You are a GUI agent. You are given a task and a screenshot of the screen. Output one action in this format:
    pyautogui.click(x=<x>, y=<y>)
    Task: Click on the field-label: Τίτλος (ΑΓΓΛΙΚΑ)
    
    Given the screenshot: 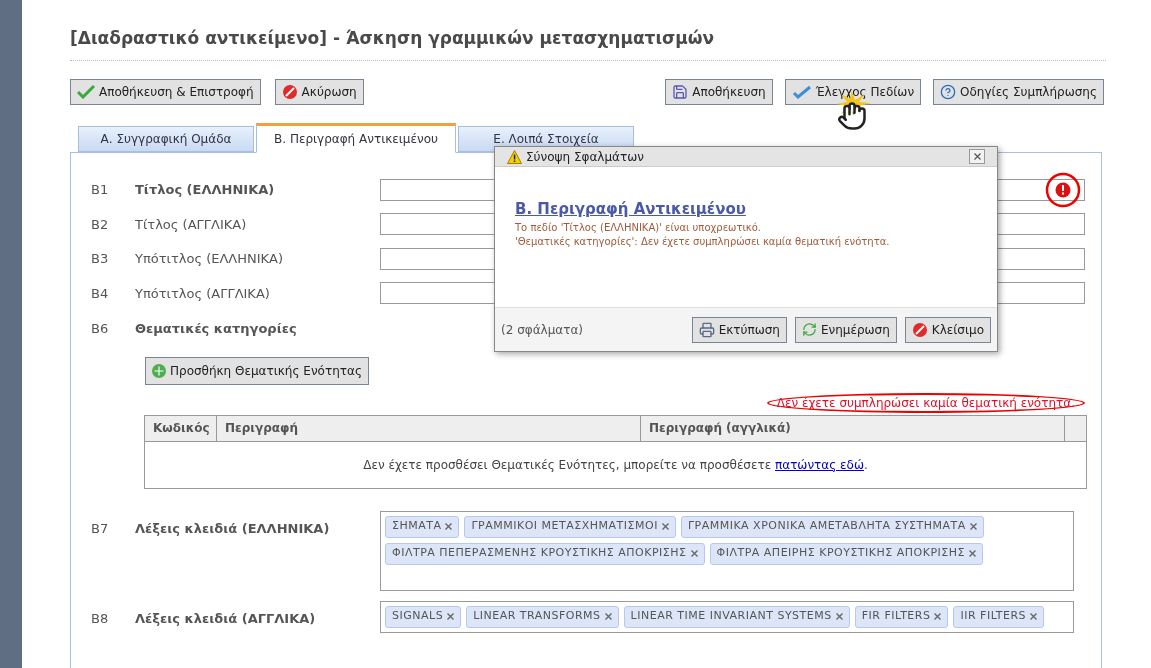 What is the action you would take?
    pyautogui.click(x=191, y=224)
    